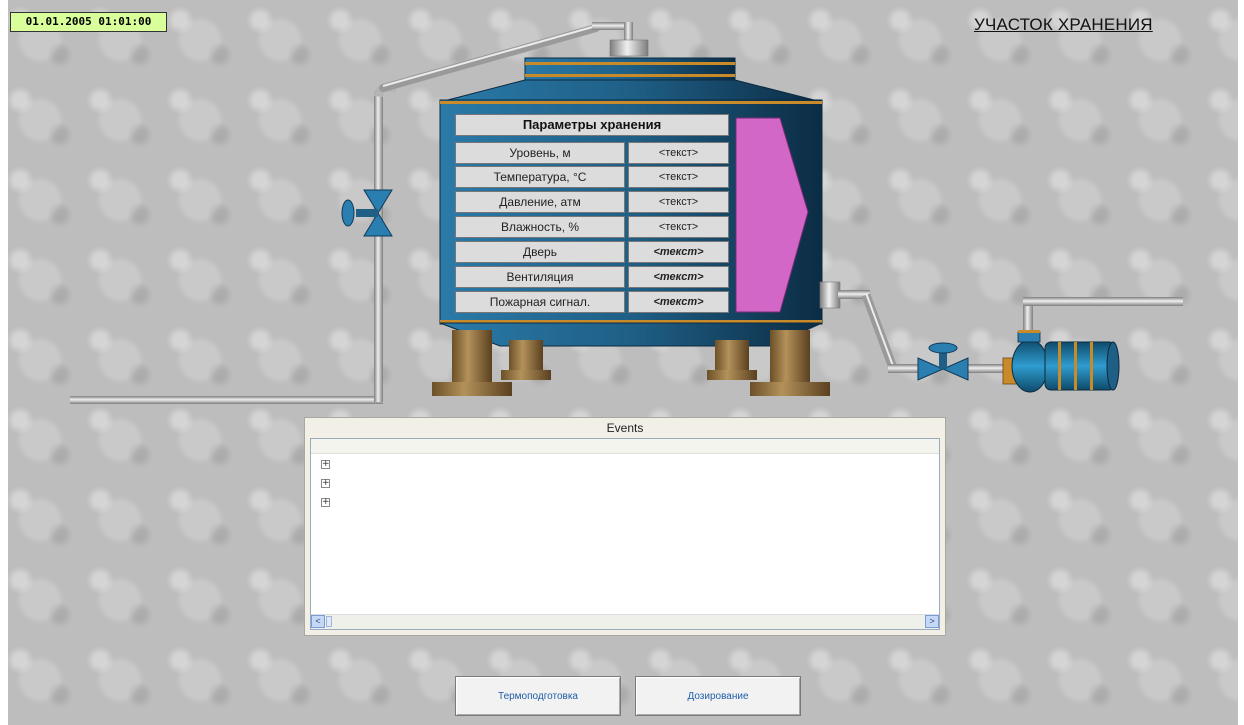 This screenshot has height=725, width=1244. I want to click on param-label: Давление, атм, so click(540, 202).